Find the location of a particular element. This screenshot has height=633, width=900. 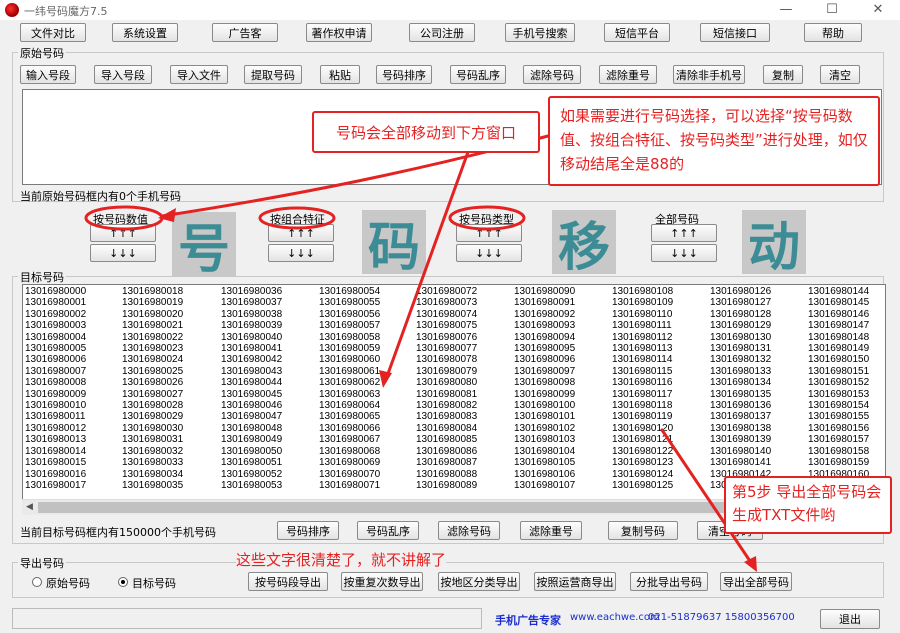

annotation-move-note: 号码会全部移动到下方窗口 is located at coordinates (426, 132).